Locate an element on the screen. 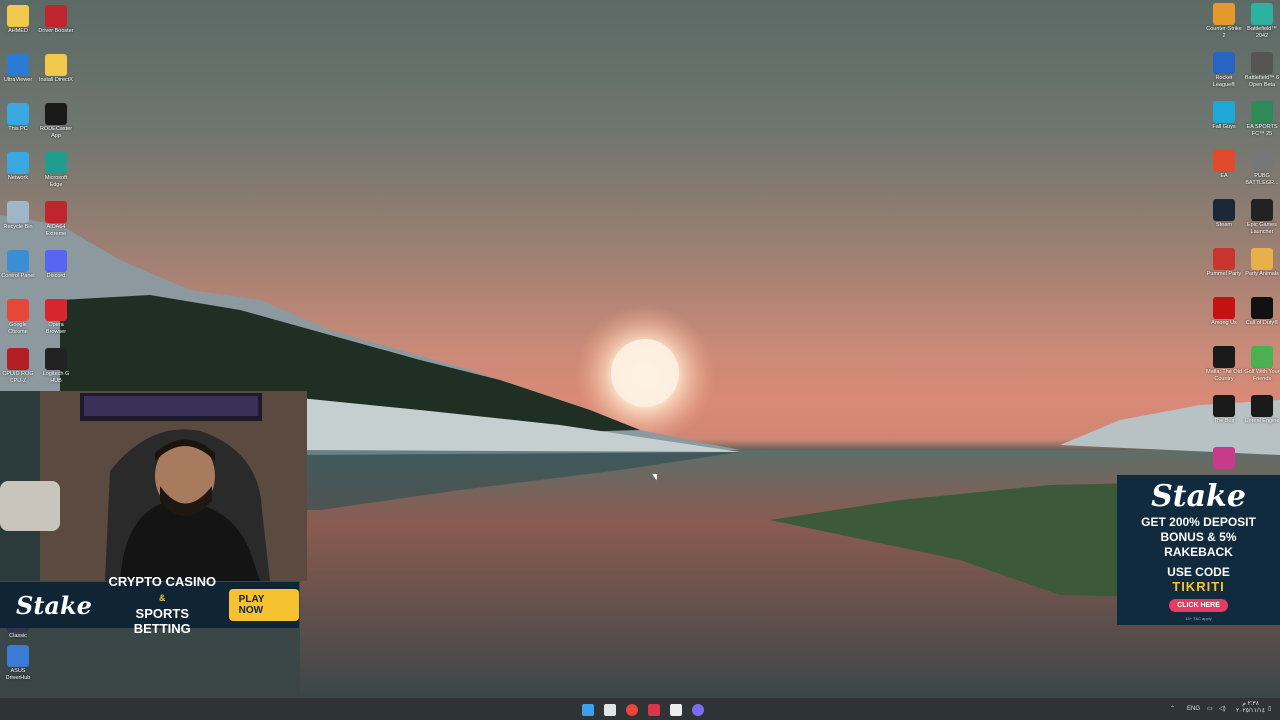  desktop-icon: Google Chrome is located at coordinates (18, 317).